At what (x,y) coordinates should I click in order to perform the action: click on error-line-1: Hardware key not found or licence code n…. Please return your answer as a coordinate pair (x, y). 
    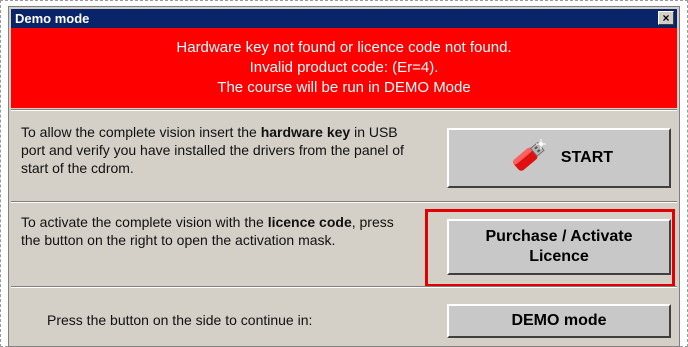
    Looking at the image, I should click on (344, 47).